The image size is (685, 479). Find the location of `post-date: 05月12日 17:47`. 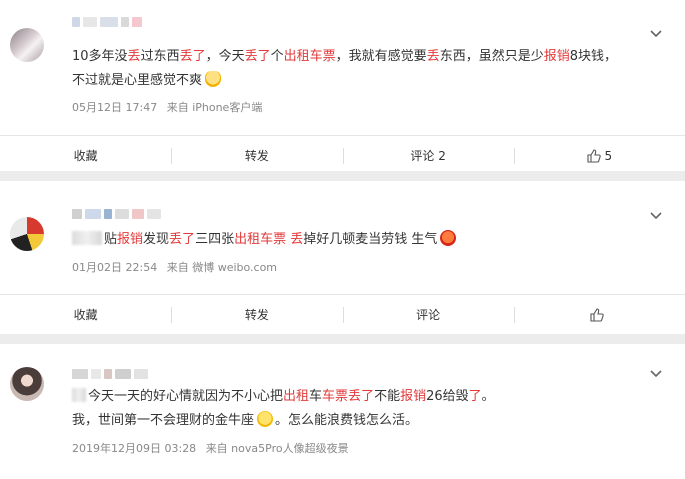

post-date: 05月12日 17:47 is located at coordinates (114, 107).